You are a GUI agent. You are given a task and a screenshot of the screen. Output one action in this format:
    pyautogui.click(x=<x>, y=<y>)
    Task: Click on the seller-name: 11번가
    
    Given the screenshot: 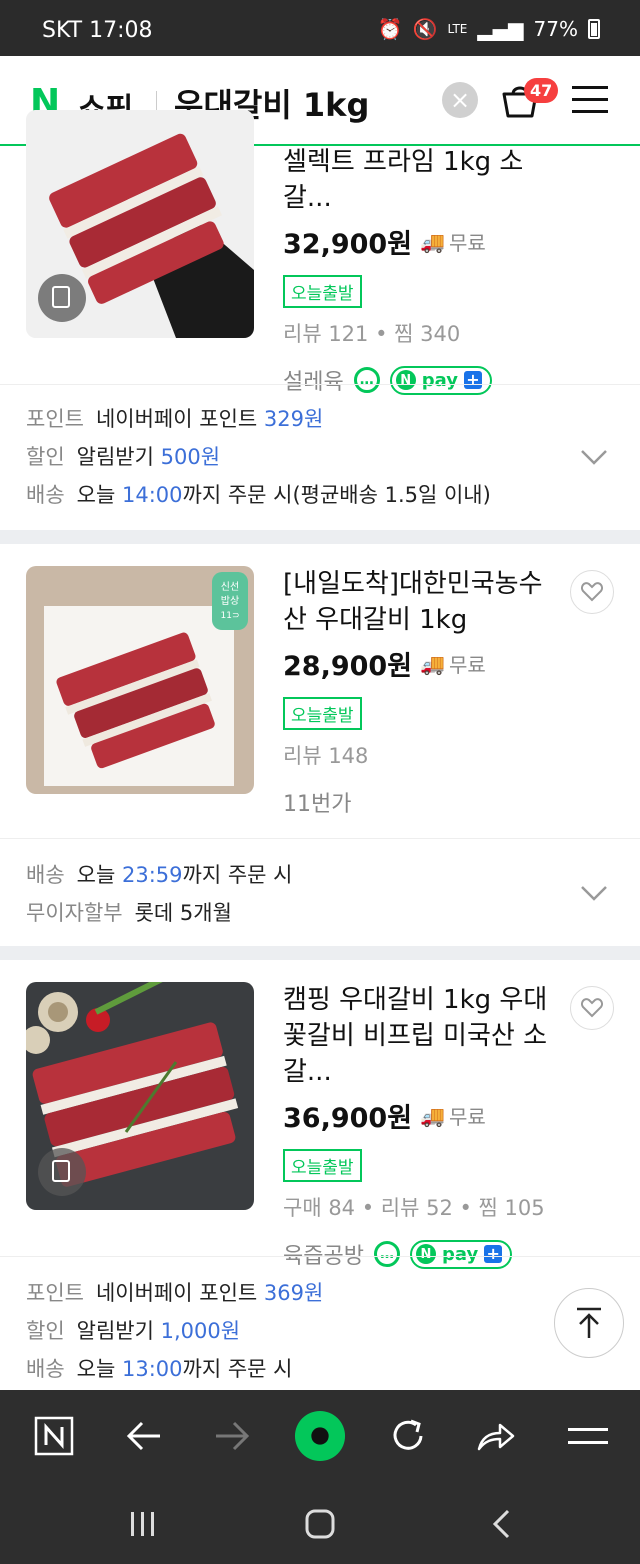 What is the action you would take?
    pyautogui.click(x=317, y=802)
    